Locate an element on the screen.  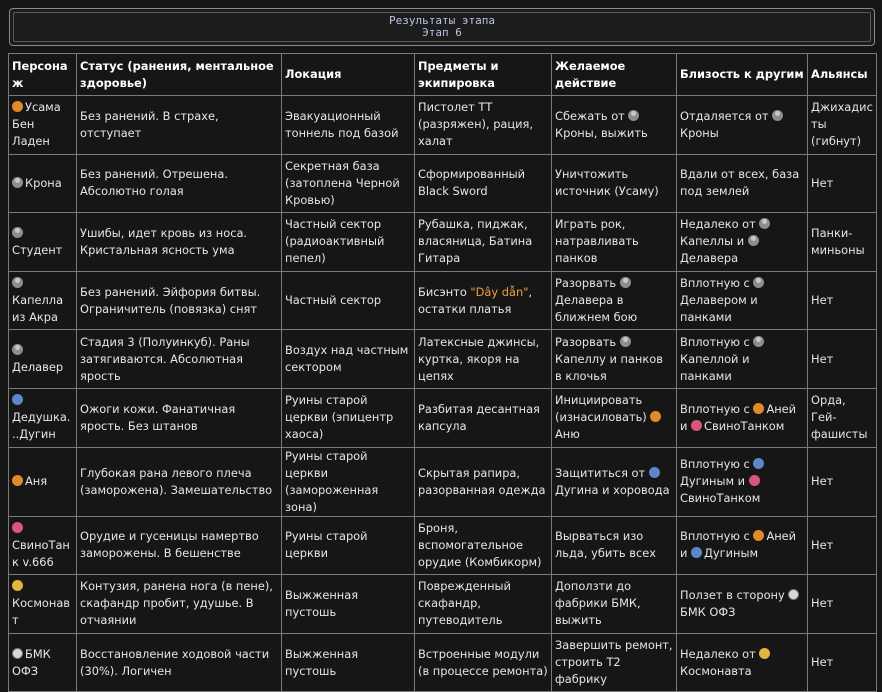
cell-alliance: Джихадисты (гибнут) is located at coordinates (842, 125).